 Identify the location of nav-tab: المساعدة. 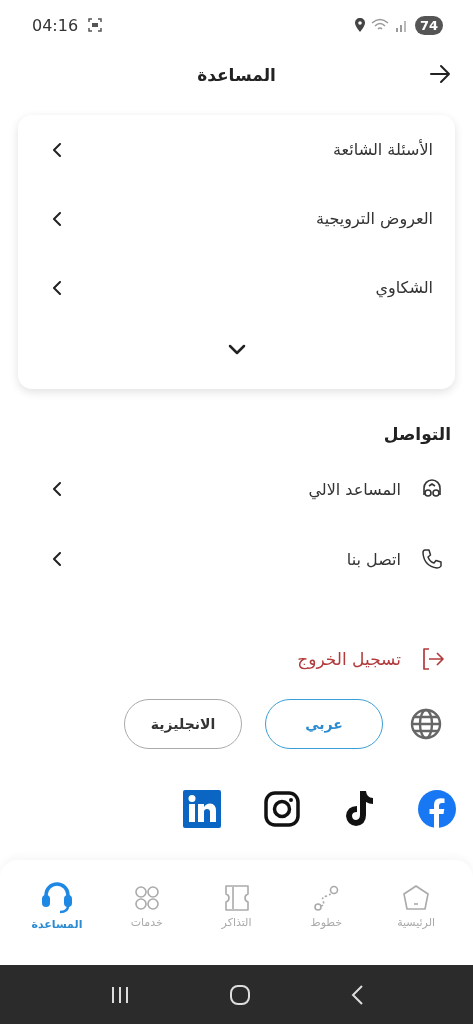
(57, 912).